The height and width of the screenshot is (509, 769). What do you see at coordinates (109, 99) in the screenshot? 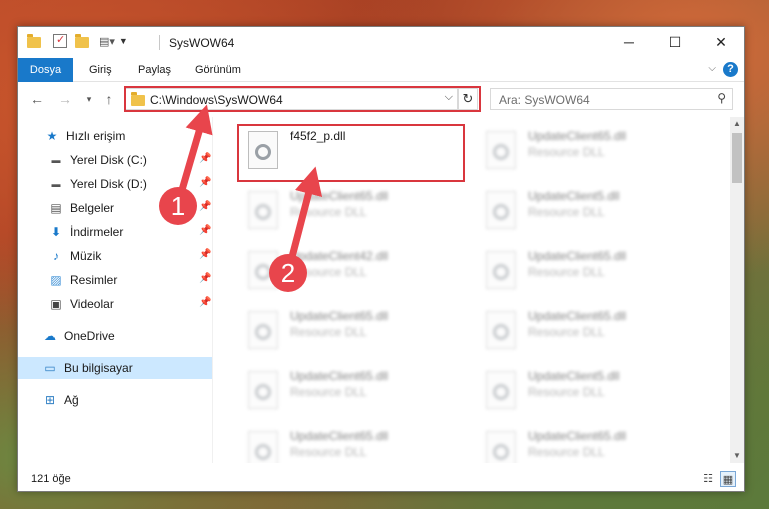
I see `up-button: ↑` at bounding box center [109, 99].